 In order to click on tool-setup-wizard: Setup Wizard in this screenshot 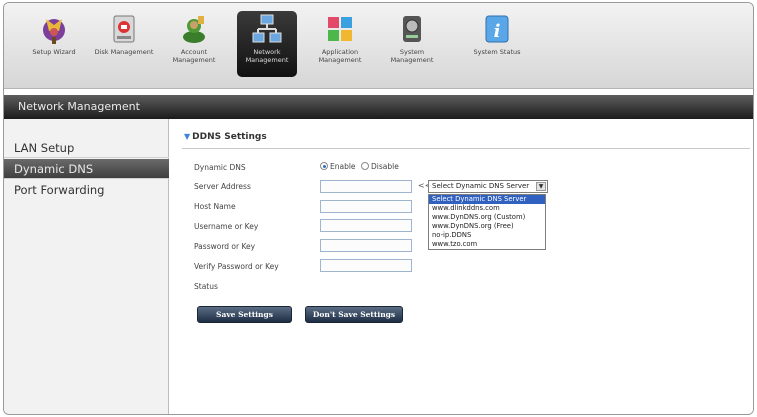, I will do `click(54, 44)`.